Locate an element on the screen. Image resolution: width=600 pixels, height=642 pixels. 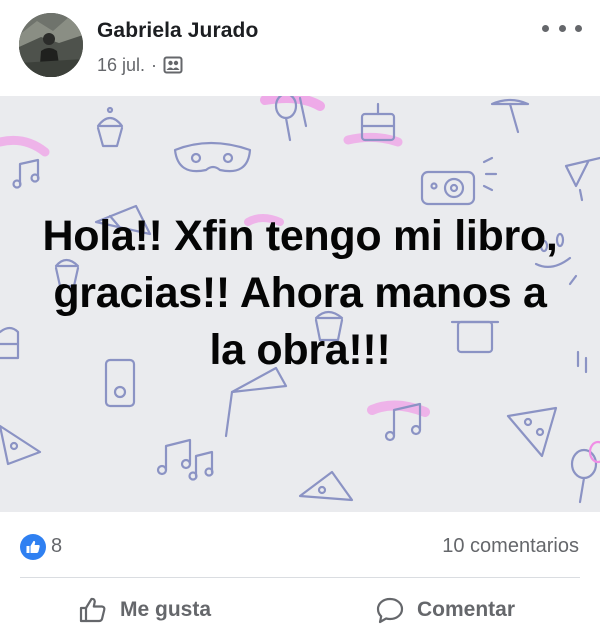
friends-icon is located at coordinates (173, 65).